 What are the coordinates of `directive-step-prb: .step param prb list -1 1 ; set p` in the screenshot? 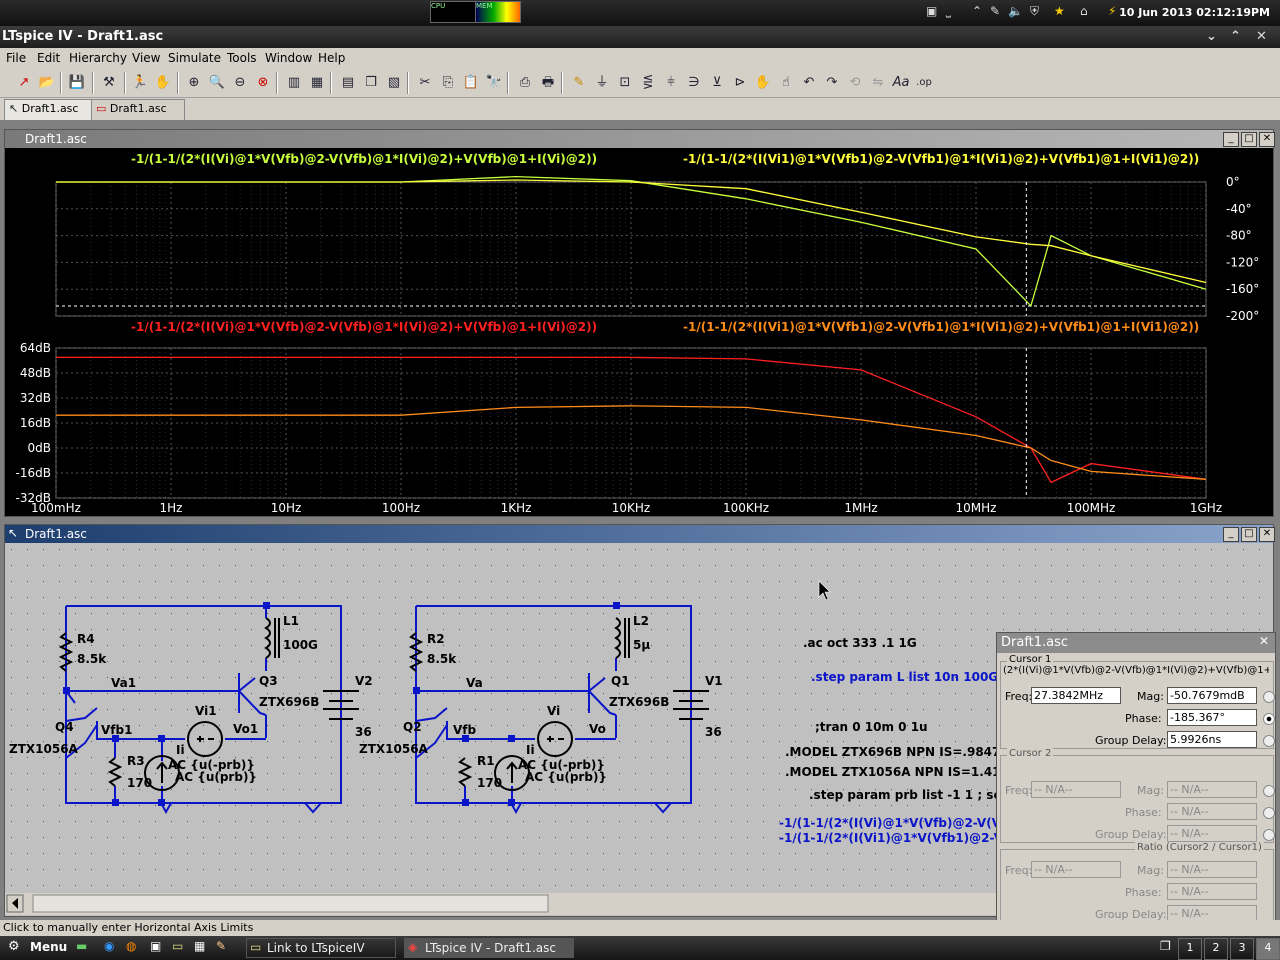 It's located at (914, 795).